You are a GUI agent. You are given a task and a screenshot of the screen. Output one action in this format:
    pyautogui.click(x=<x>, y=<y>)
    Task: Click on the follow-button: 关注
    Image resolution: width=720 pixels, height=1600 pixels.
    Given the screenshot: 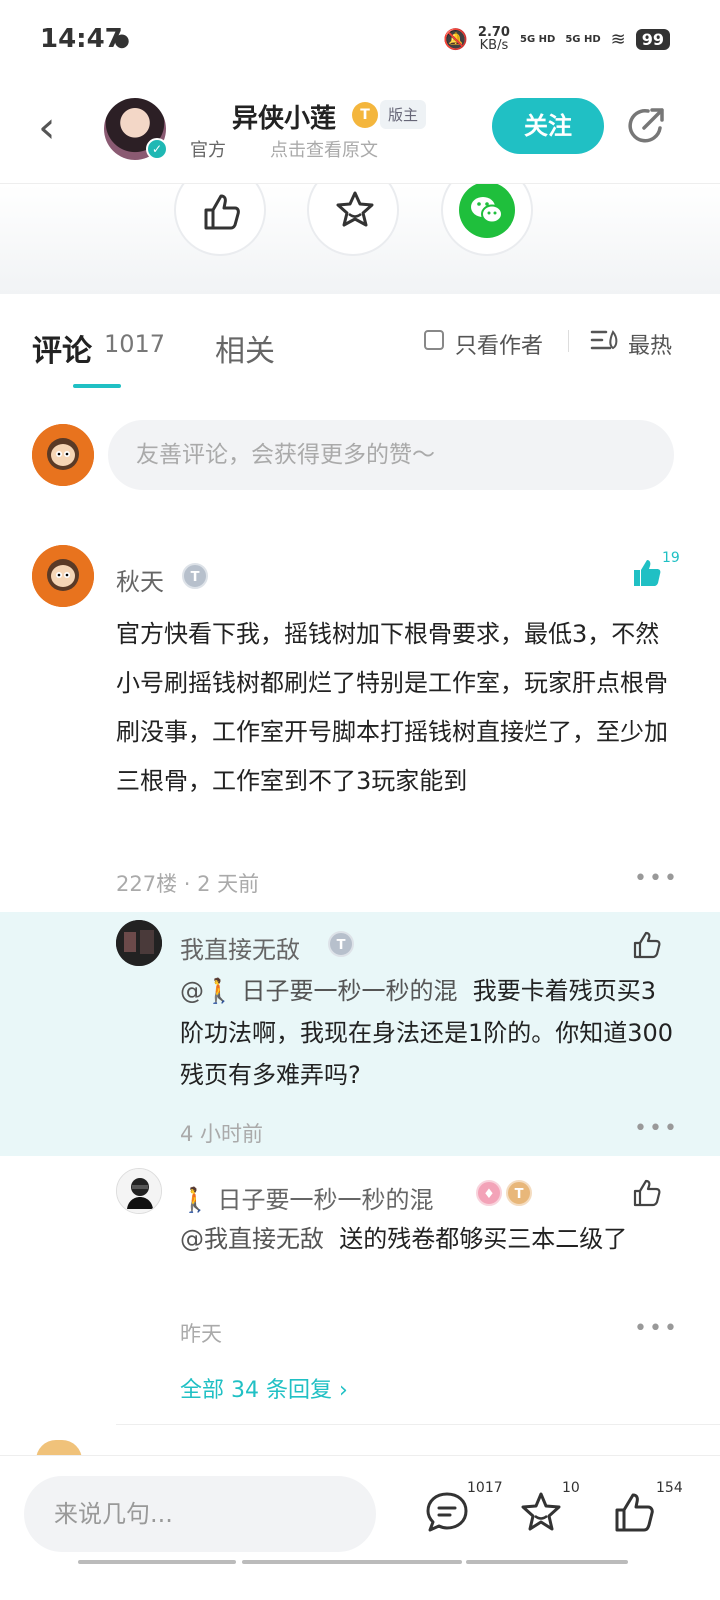 What is the action you would take?
    pyautogui.click(x=548, y=126)
    